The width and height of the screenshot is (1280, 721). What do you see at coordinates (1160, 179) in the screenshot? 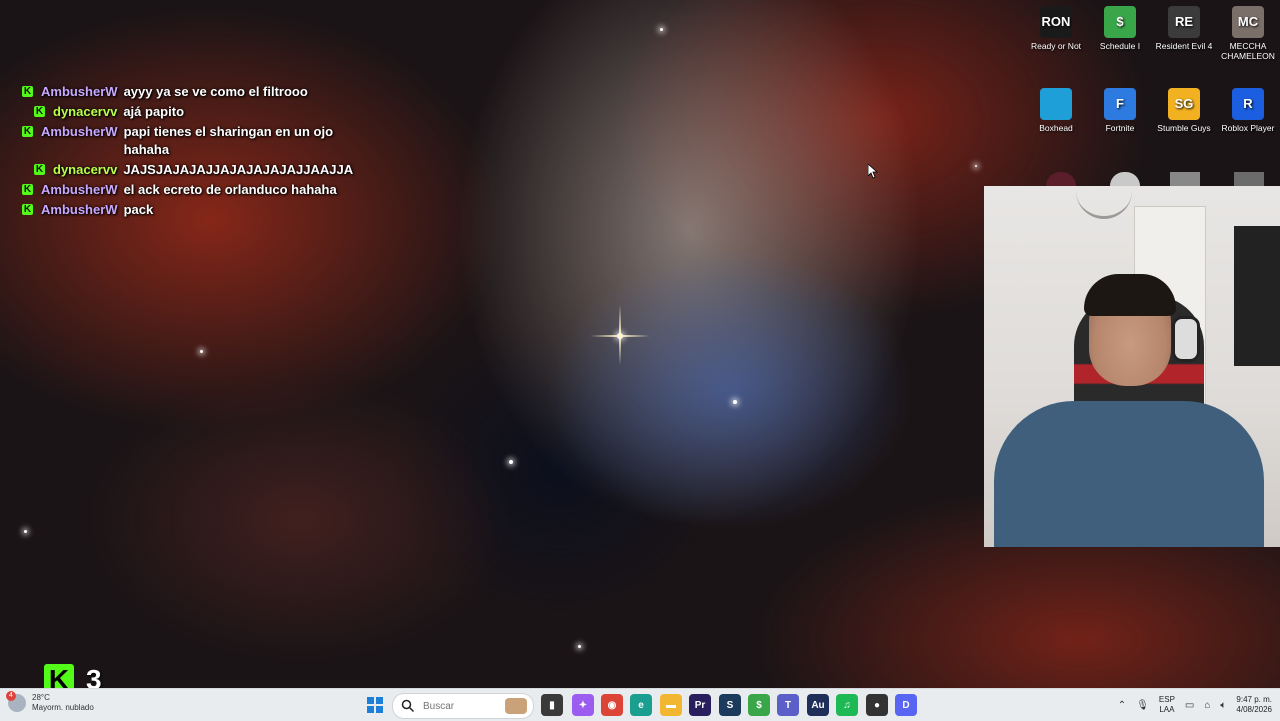
I see `desktop-icon-row-hidden` at bounding box center [1160, 179].